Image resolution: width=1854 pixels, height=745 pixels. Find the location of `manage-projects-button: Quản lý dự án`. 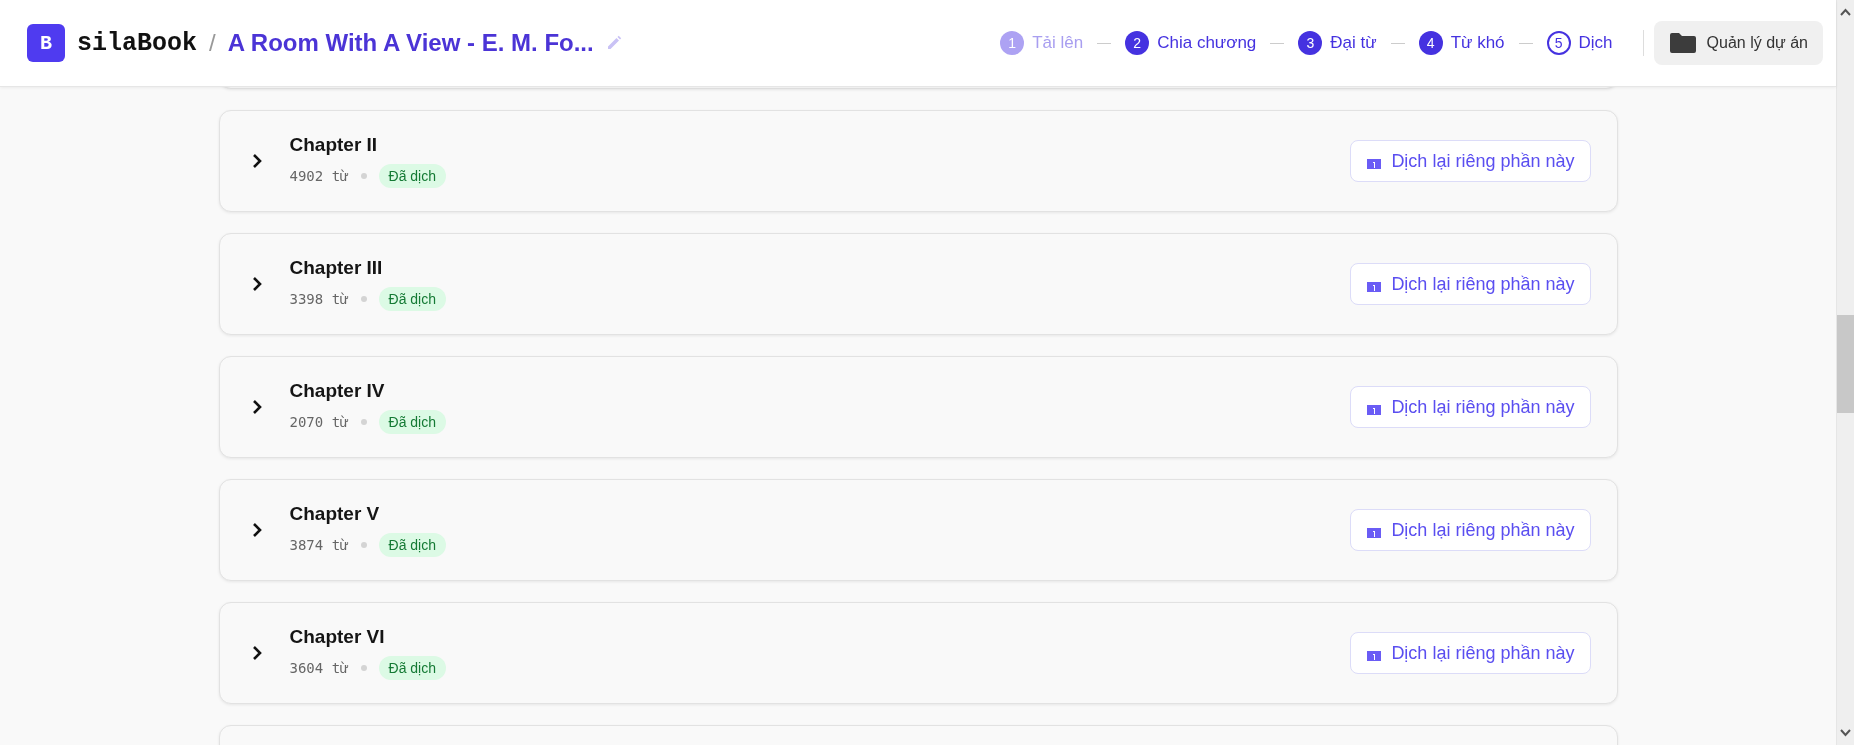

manage-projects-button: Quản lý dự án is located at coordinates (1738, 43).